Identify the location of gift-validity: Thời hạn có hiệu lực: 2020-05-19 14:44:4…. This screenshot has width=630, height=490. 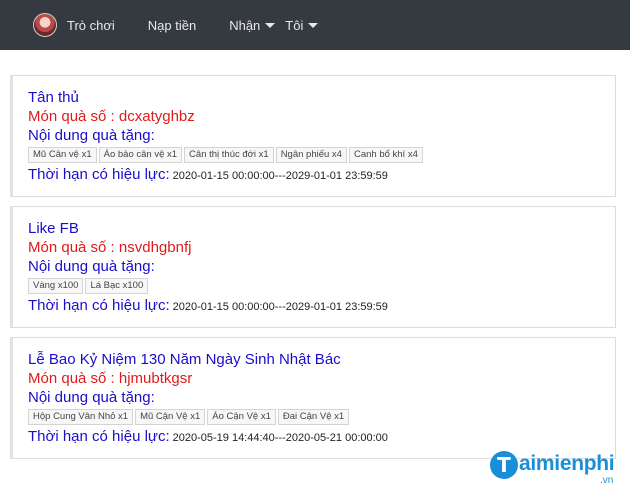
(321, 436).